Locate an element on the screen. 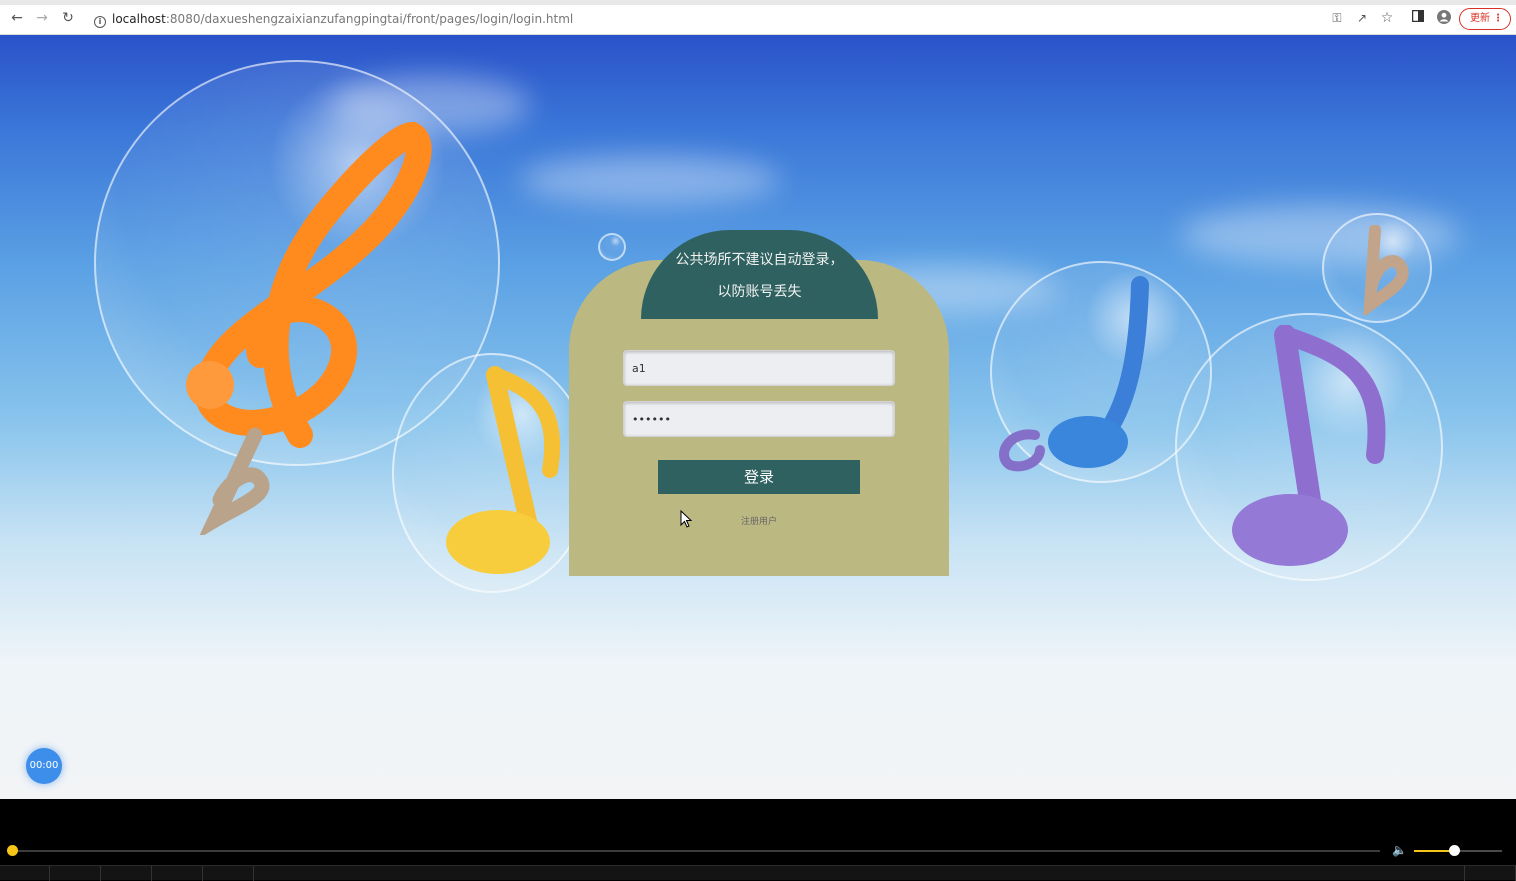 Image resolution: width=1516 pixels, height=881 pixels. volume-fill is located at coordinates (1434, 851).